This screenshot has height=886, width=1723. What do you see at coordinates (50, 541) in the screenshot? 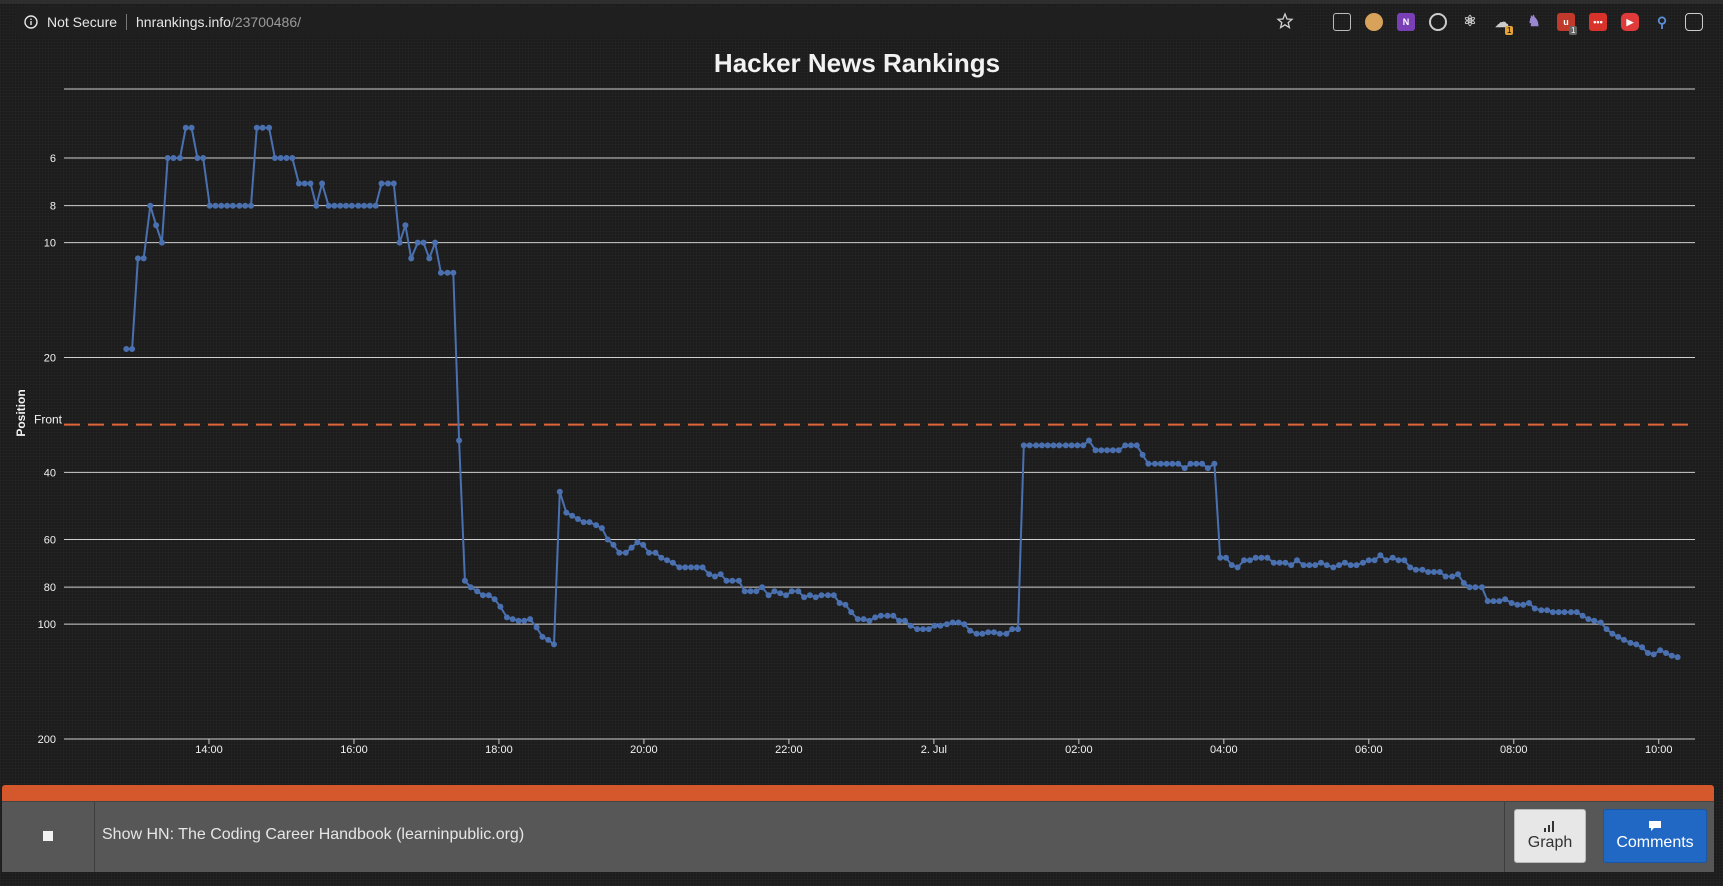
I see `y-tick-label: 60` at bounding box center [50, 541].